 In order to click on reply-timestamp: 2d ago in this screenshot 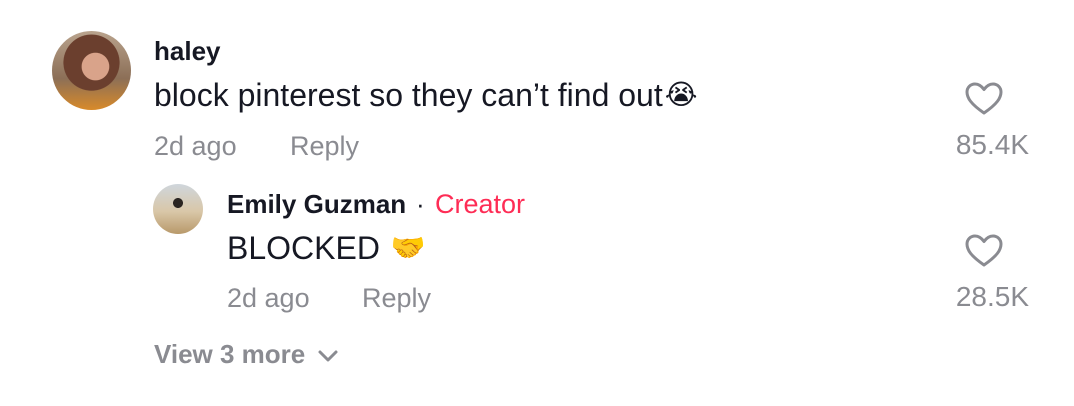, I will do `click(268, 298)`.